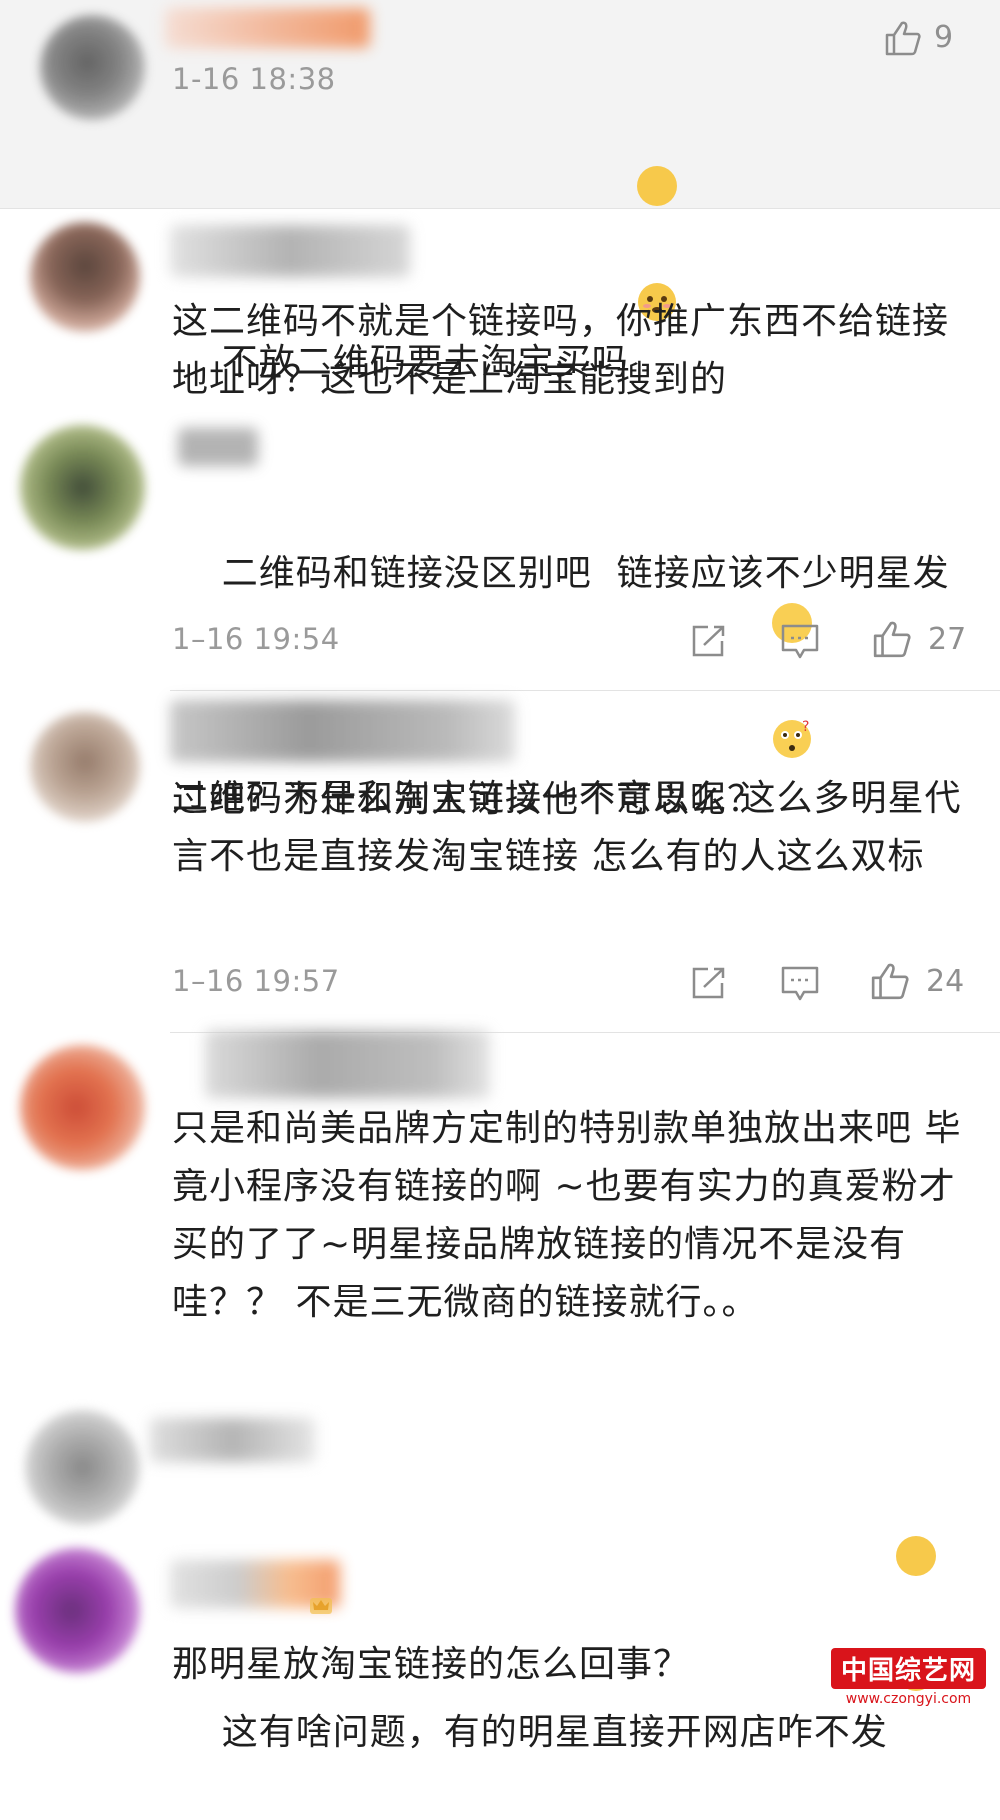 This screenshot has width=1000, height=1820. Describe the element at coordinates (945, 981) in the screenshot. I see `like-count: 24` at that location.